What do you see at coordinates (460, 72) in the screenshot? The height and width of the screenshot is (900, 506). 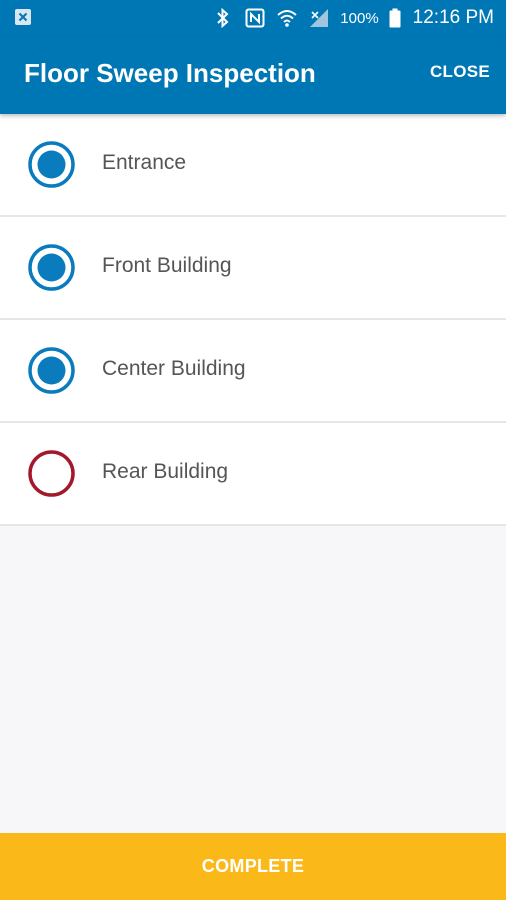 I see `close-button: CLOSE` at bounding box center [460, 72].